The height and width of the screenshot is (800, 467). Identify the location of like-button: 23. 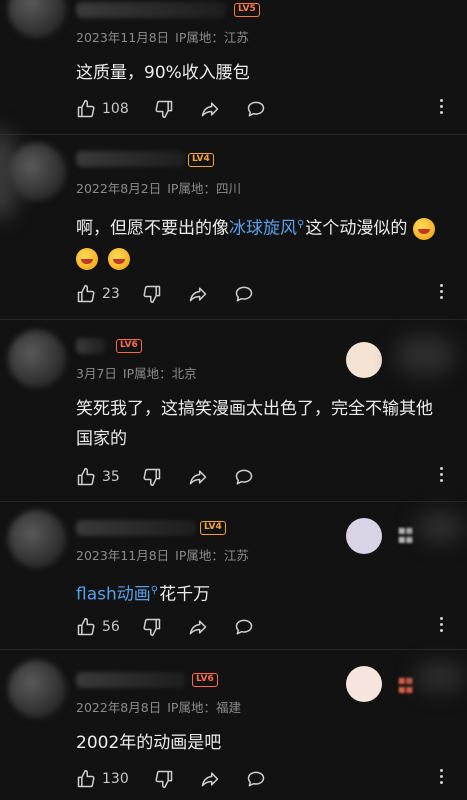
(98, 294).